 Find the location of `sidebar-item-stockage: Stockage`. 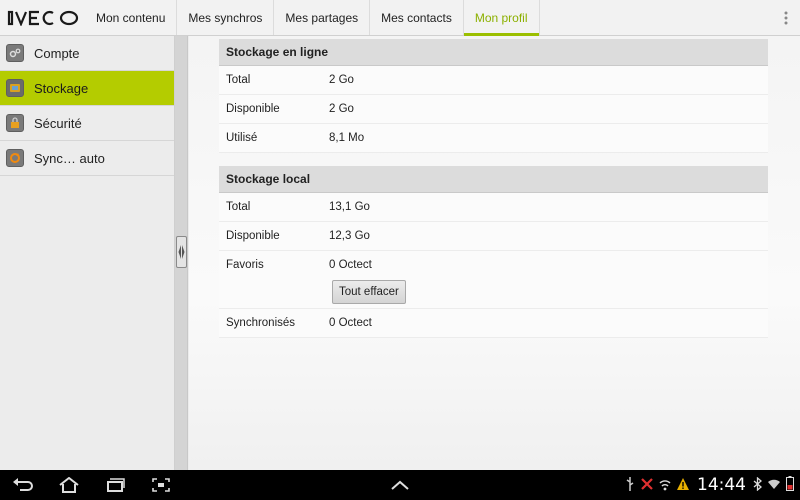

sidebar-item-stockage: Stockage is located at coordinates (87, 88).